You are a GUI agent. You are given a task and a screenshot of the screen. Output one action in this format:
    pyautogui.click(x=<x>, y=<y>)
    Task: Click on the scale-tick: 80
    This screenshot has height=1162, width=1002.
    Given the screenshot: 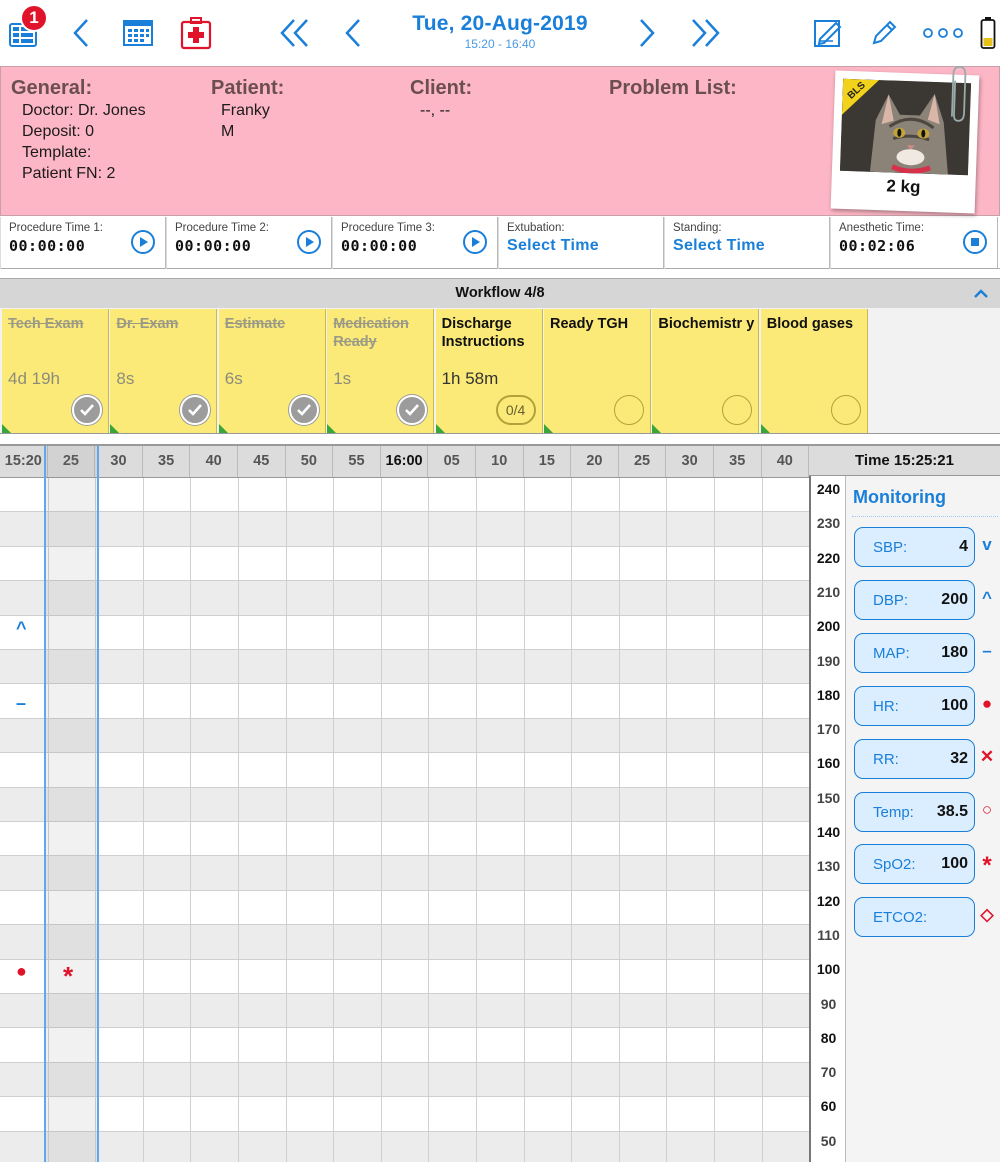 What is the action you would take?
    pyautogui.click(x=828, y=1037)
    